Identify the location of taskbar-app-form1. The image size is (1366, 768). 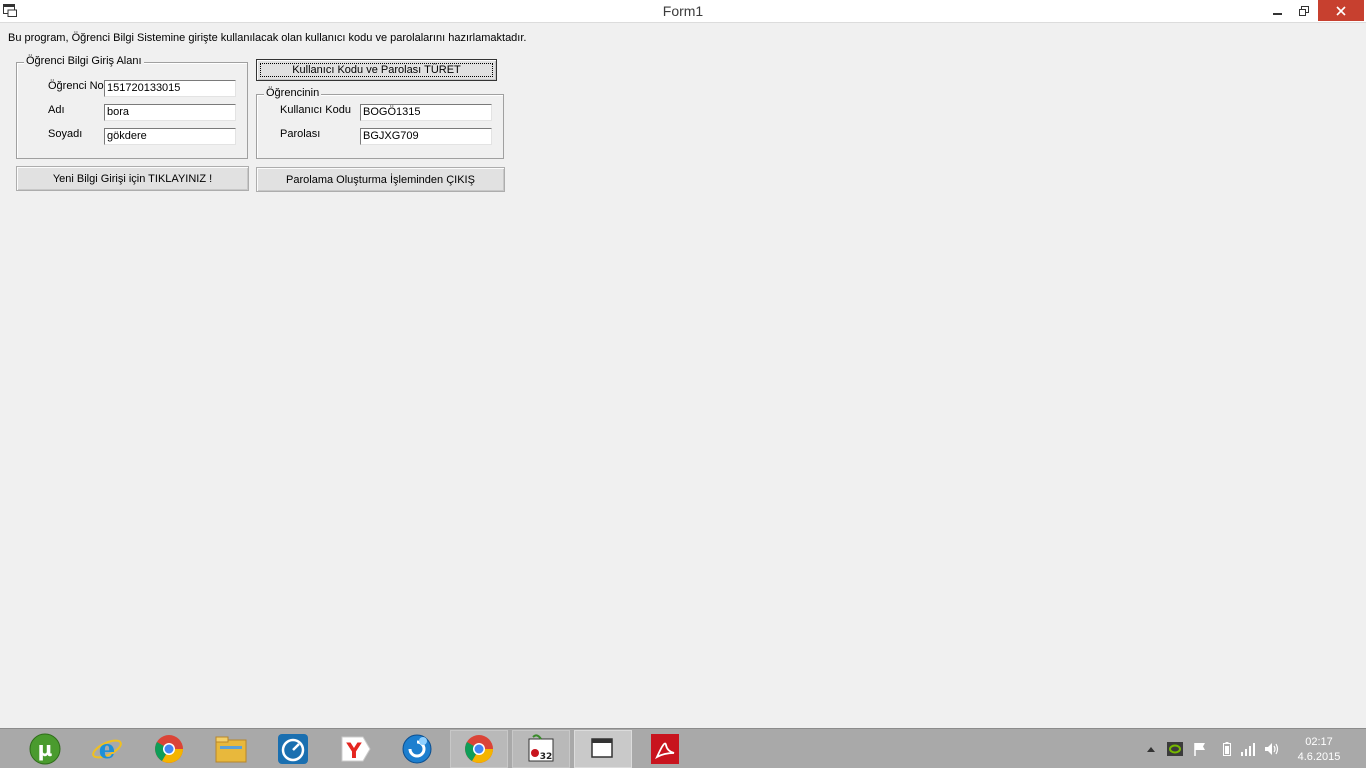
(603, 749).